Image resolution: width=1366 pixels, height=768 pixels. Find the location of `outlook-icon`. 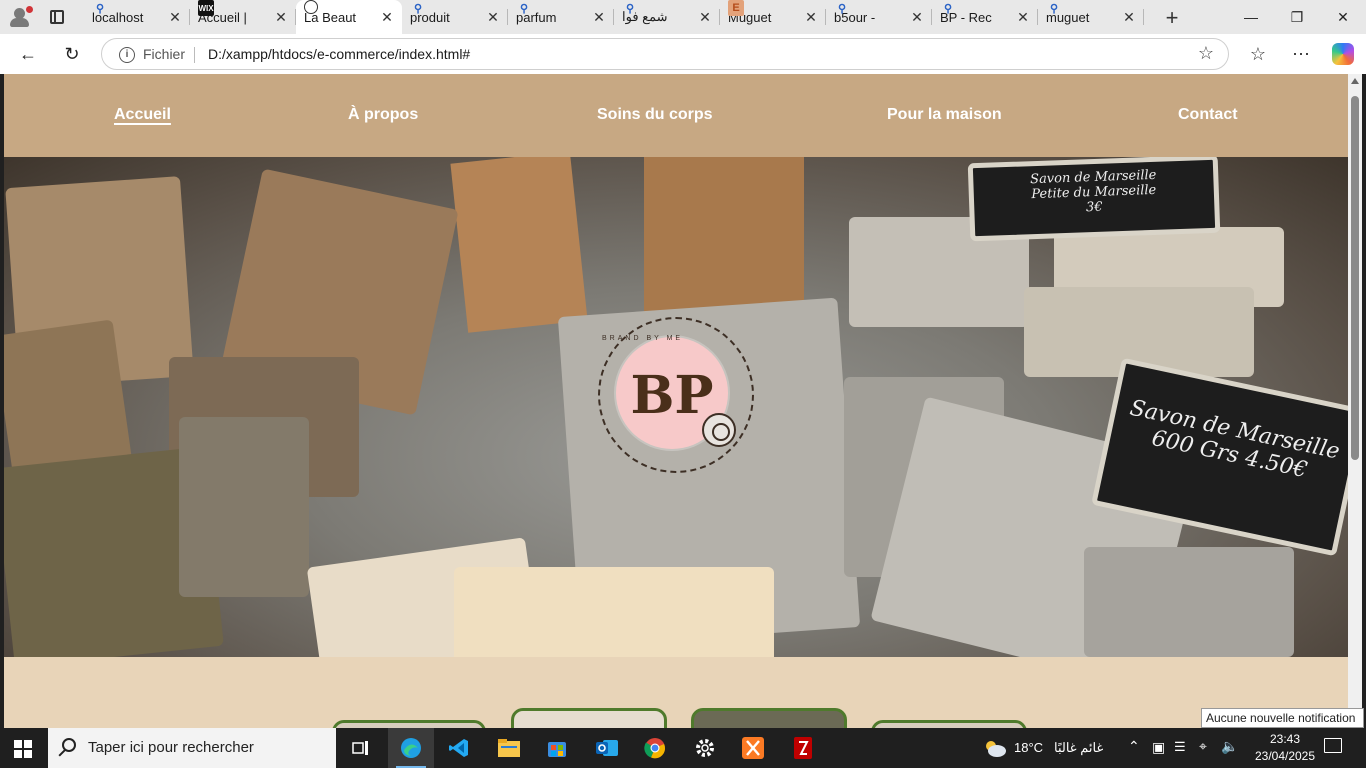

outlook-icon is located at coordinates (607, 748).